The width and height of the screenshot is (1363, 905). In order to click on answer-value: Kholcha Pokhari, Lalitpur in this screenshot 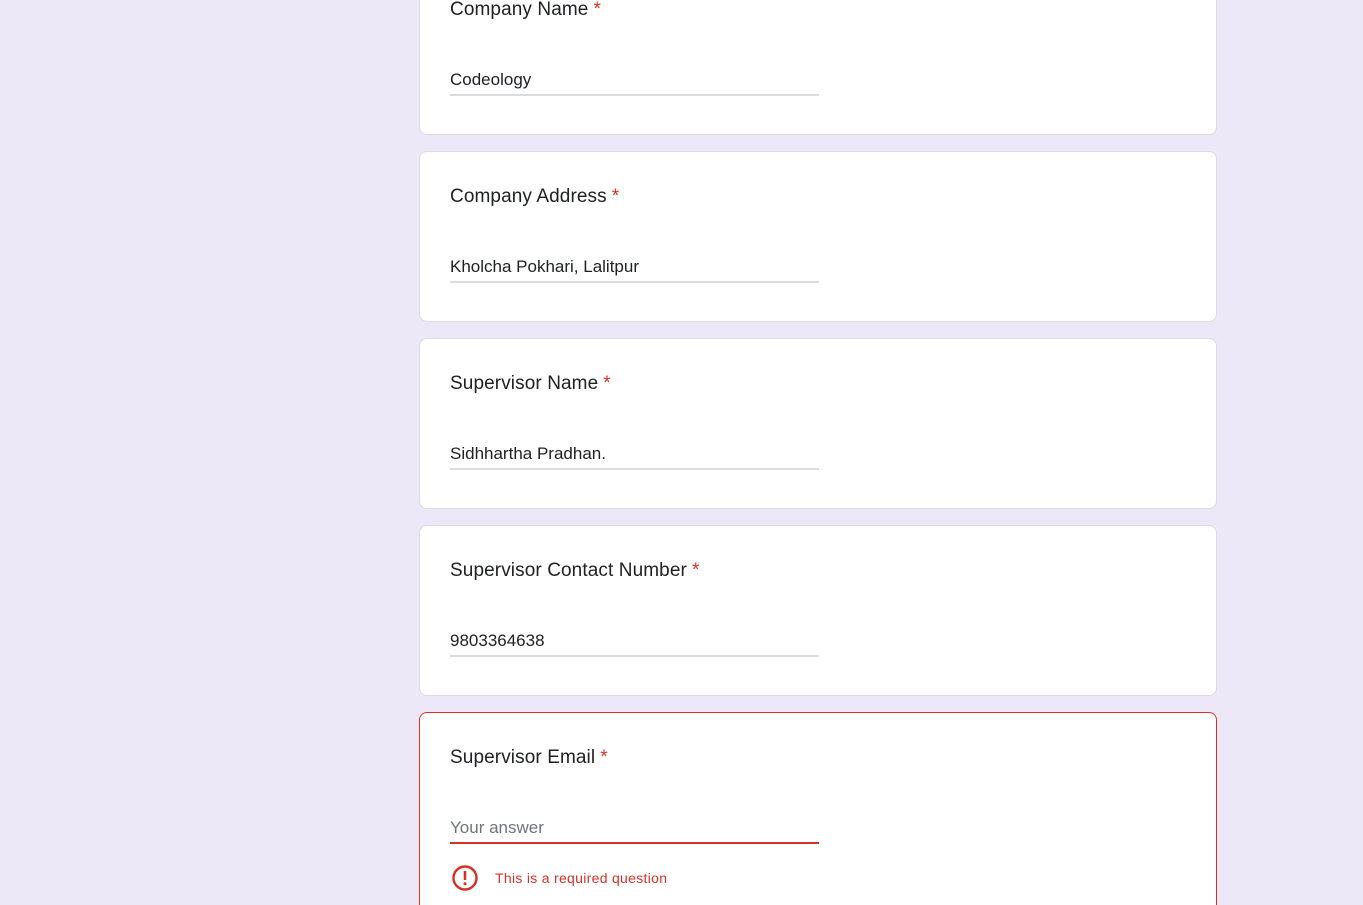, I will do `click(545, 266)`.